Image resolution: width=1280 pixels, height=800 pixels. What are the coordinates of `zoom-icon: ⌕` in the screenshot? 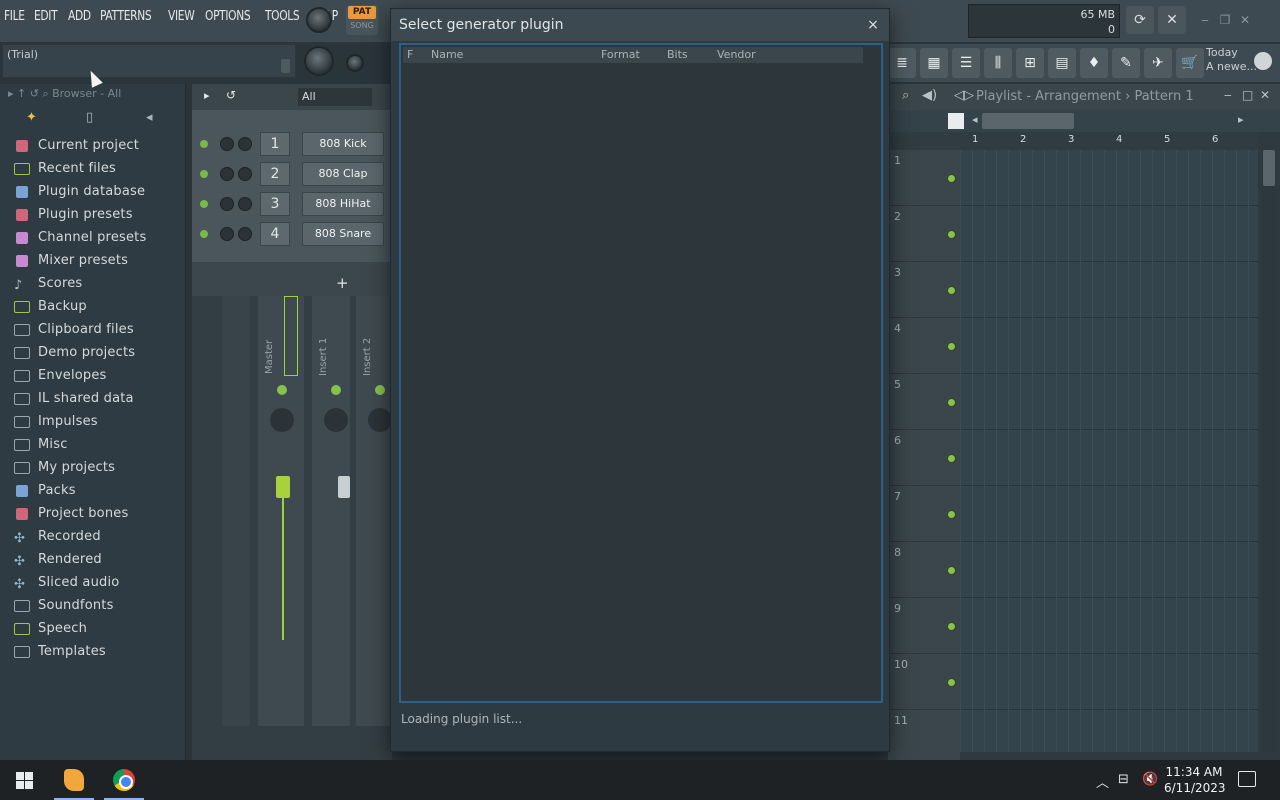 It's located at (905, 95).